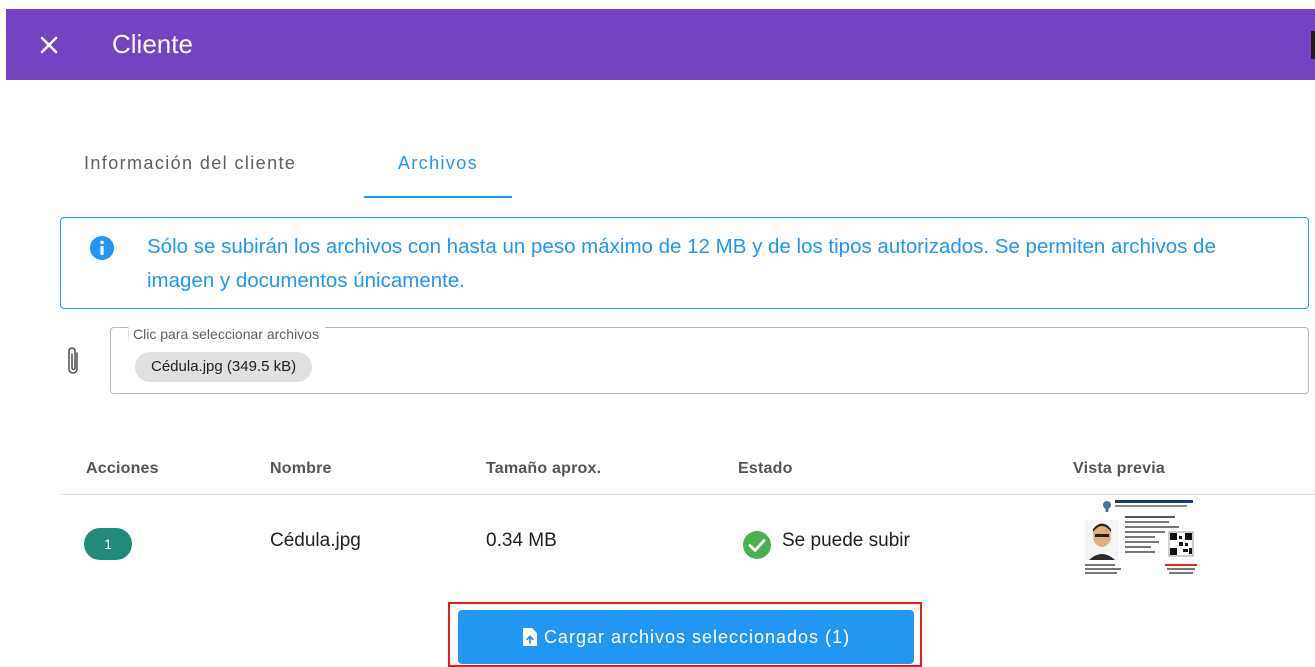  I want to click on id-card-thumbnail, so click(1142, 537).